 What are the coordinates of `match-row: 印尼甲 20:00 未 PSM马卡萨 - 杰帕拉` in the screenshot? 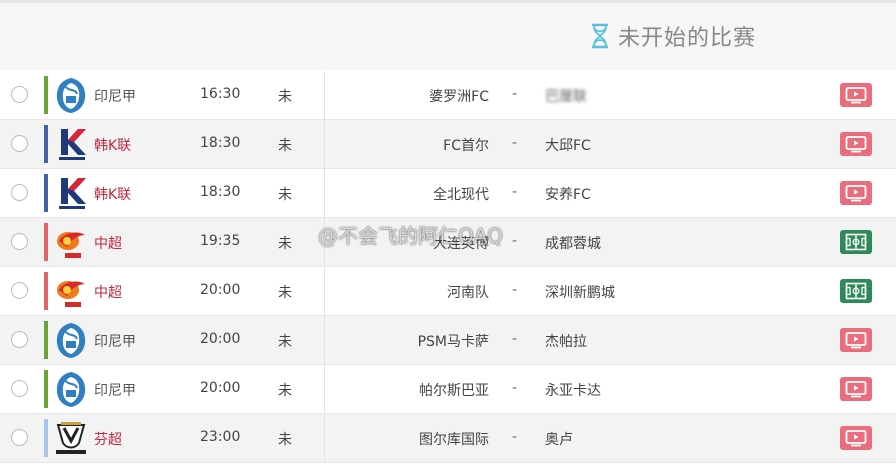 It's located at (448, 340).